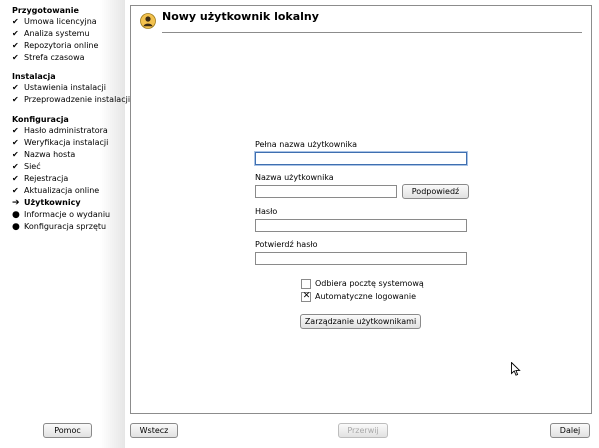 The image size is (599, 448). Describe the element at coordinates (54, 57) in the screenshot. I see `sidebar-step-label: Strefa czasowa` at that location.